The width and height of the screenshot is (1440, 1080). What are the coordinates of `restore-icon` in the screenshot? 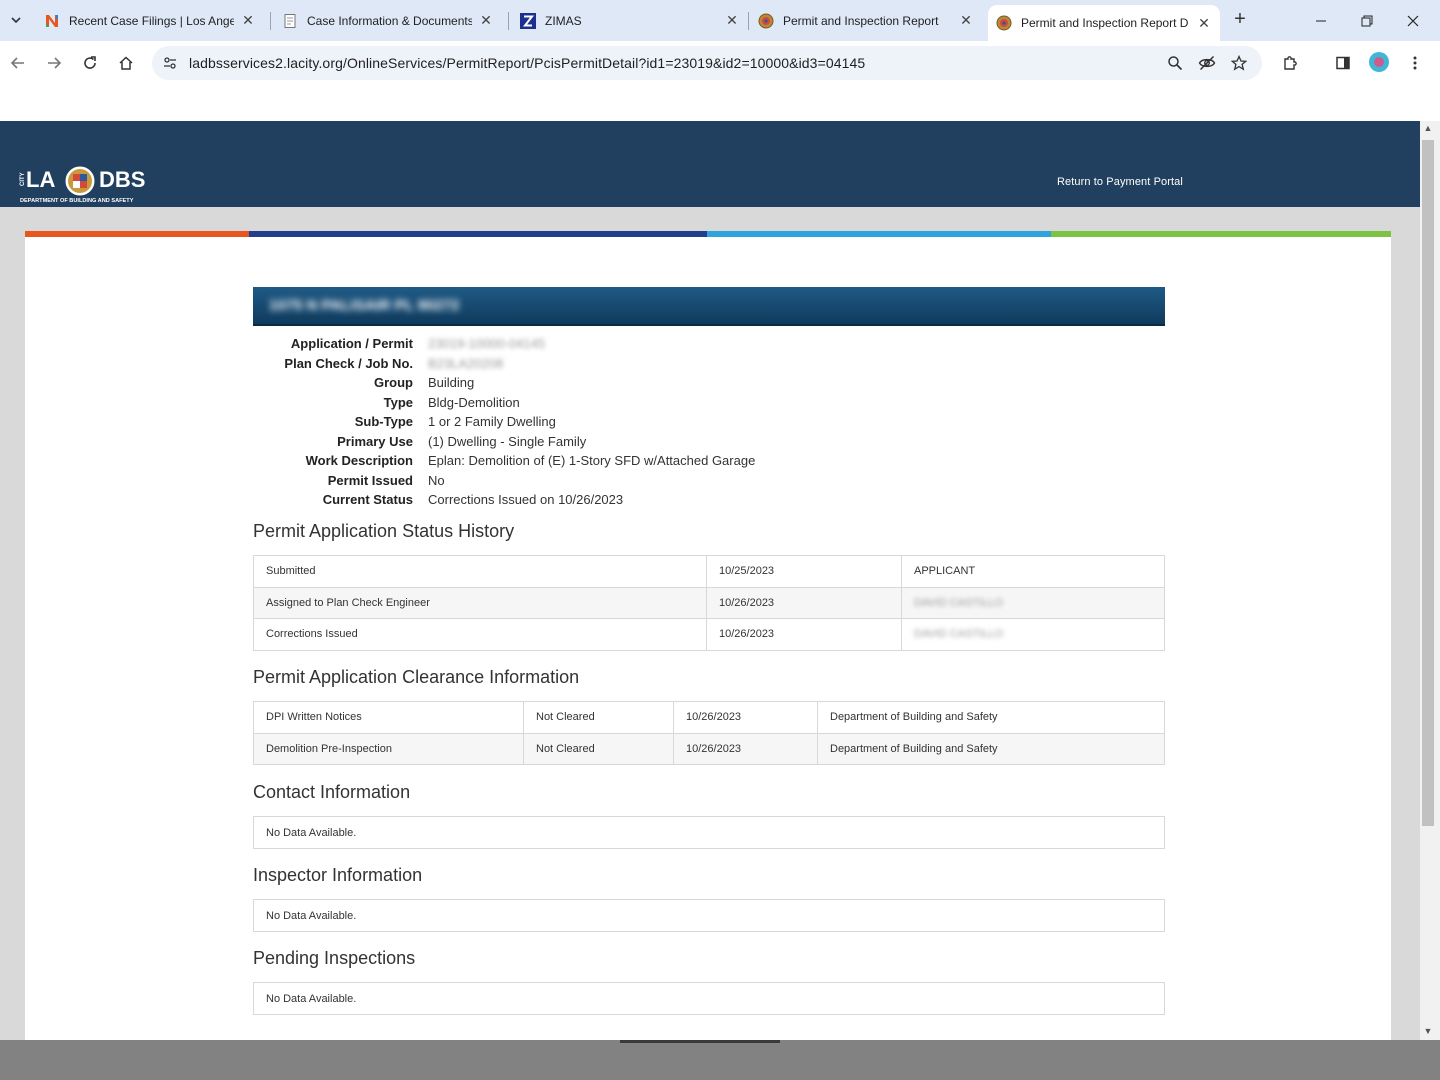 It's located at (1367, 20).